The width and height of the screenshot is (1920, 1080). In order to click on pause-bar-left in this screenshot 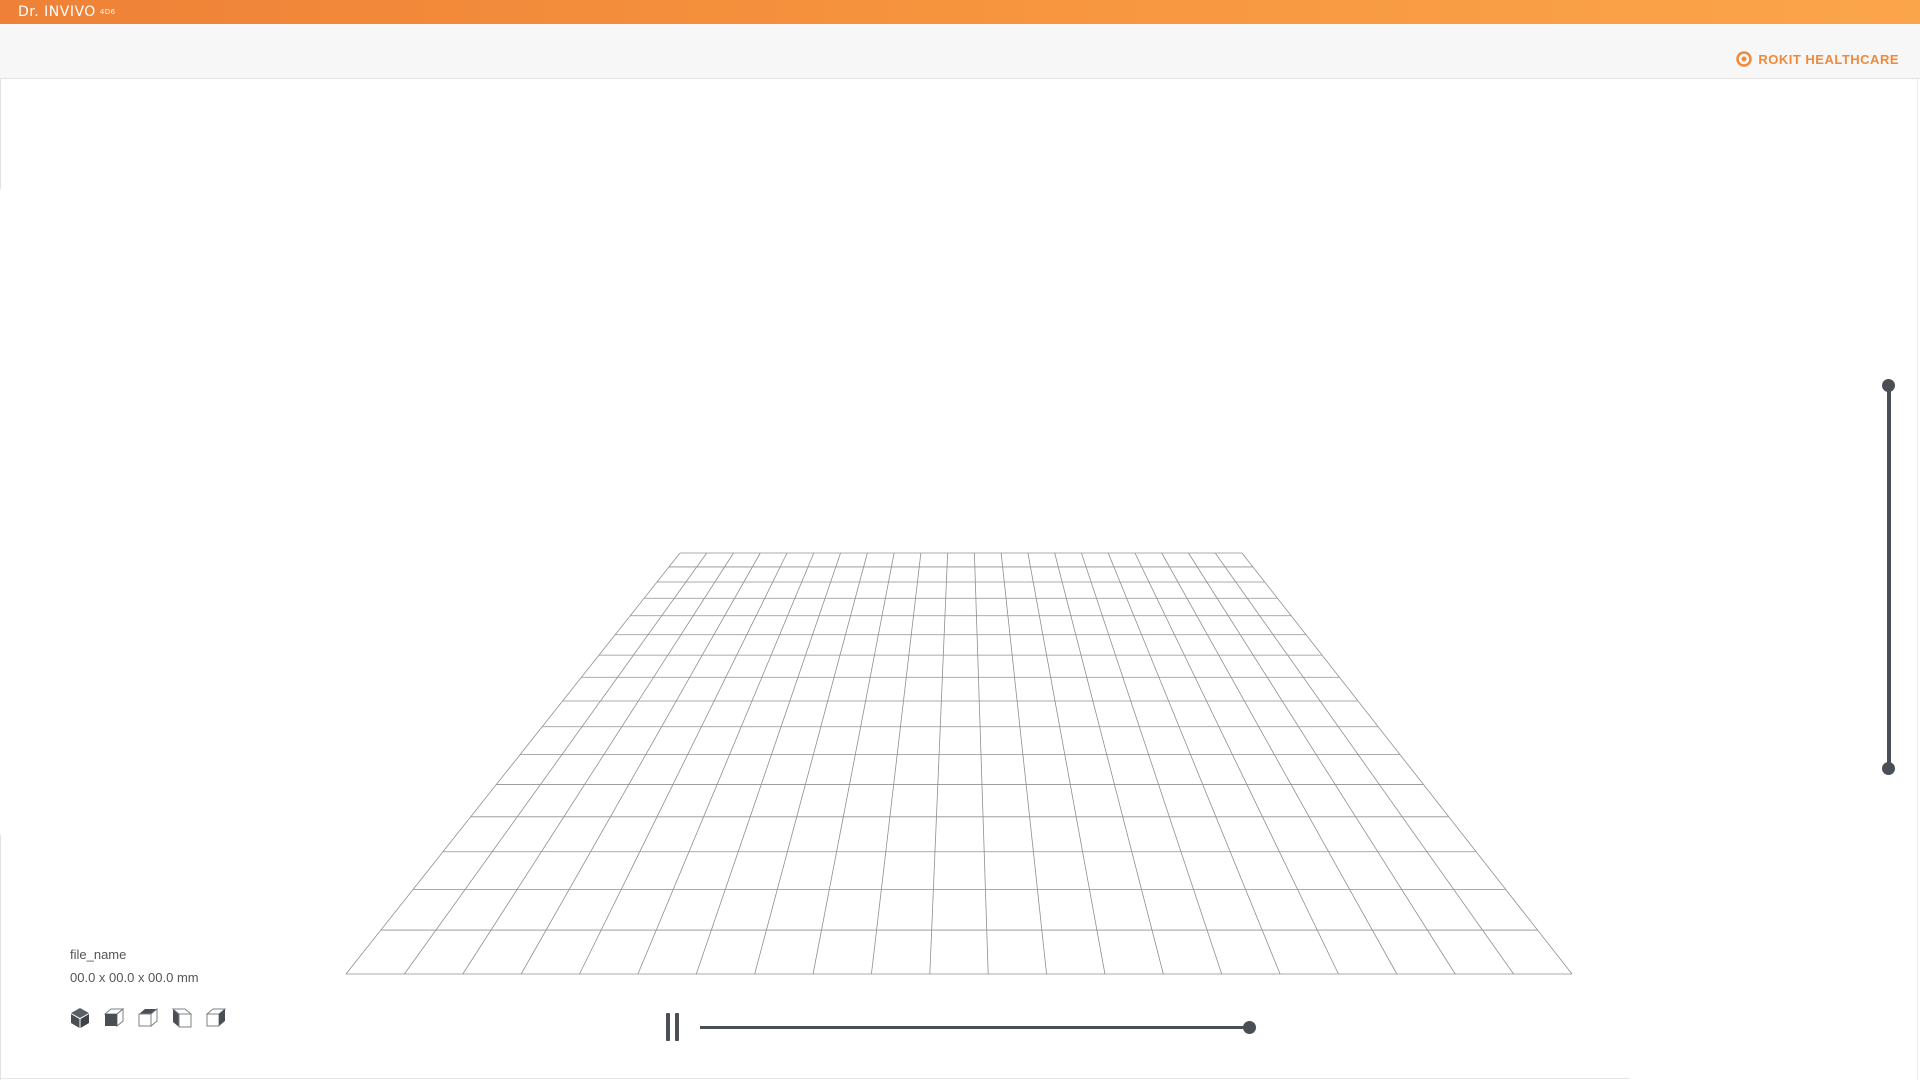, I will do `click(668, 1027)`.